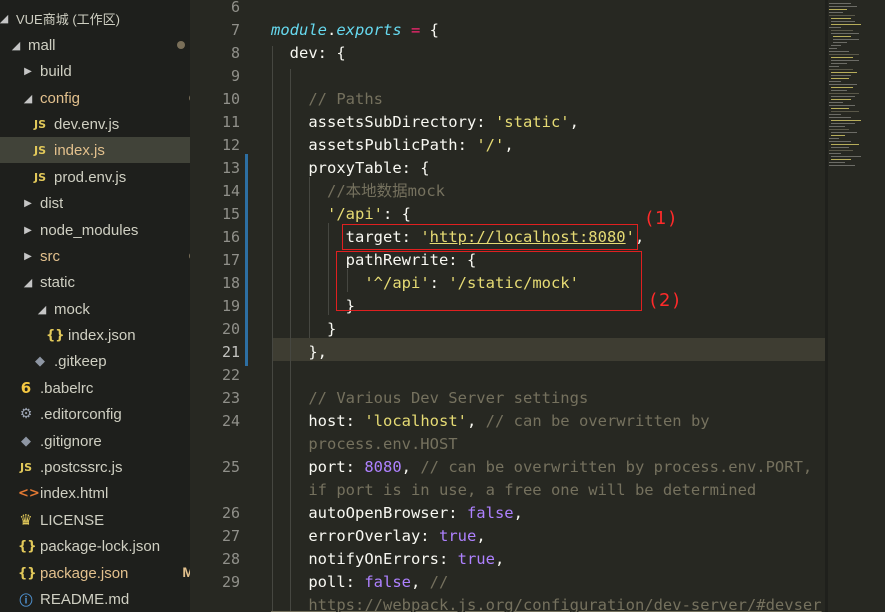 Image resolution: width=885 pixels, height=612 pixels. Describe the element at coordinates (230, 329) in the screenshot. I see `line-number: 20` at that location.